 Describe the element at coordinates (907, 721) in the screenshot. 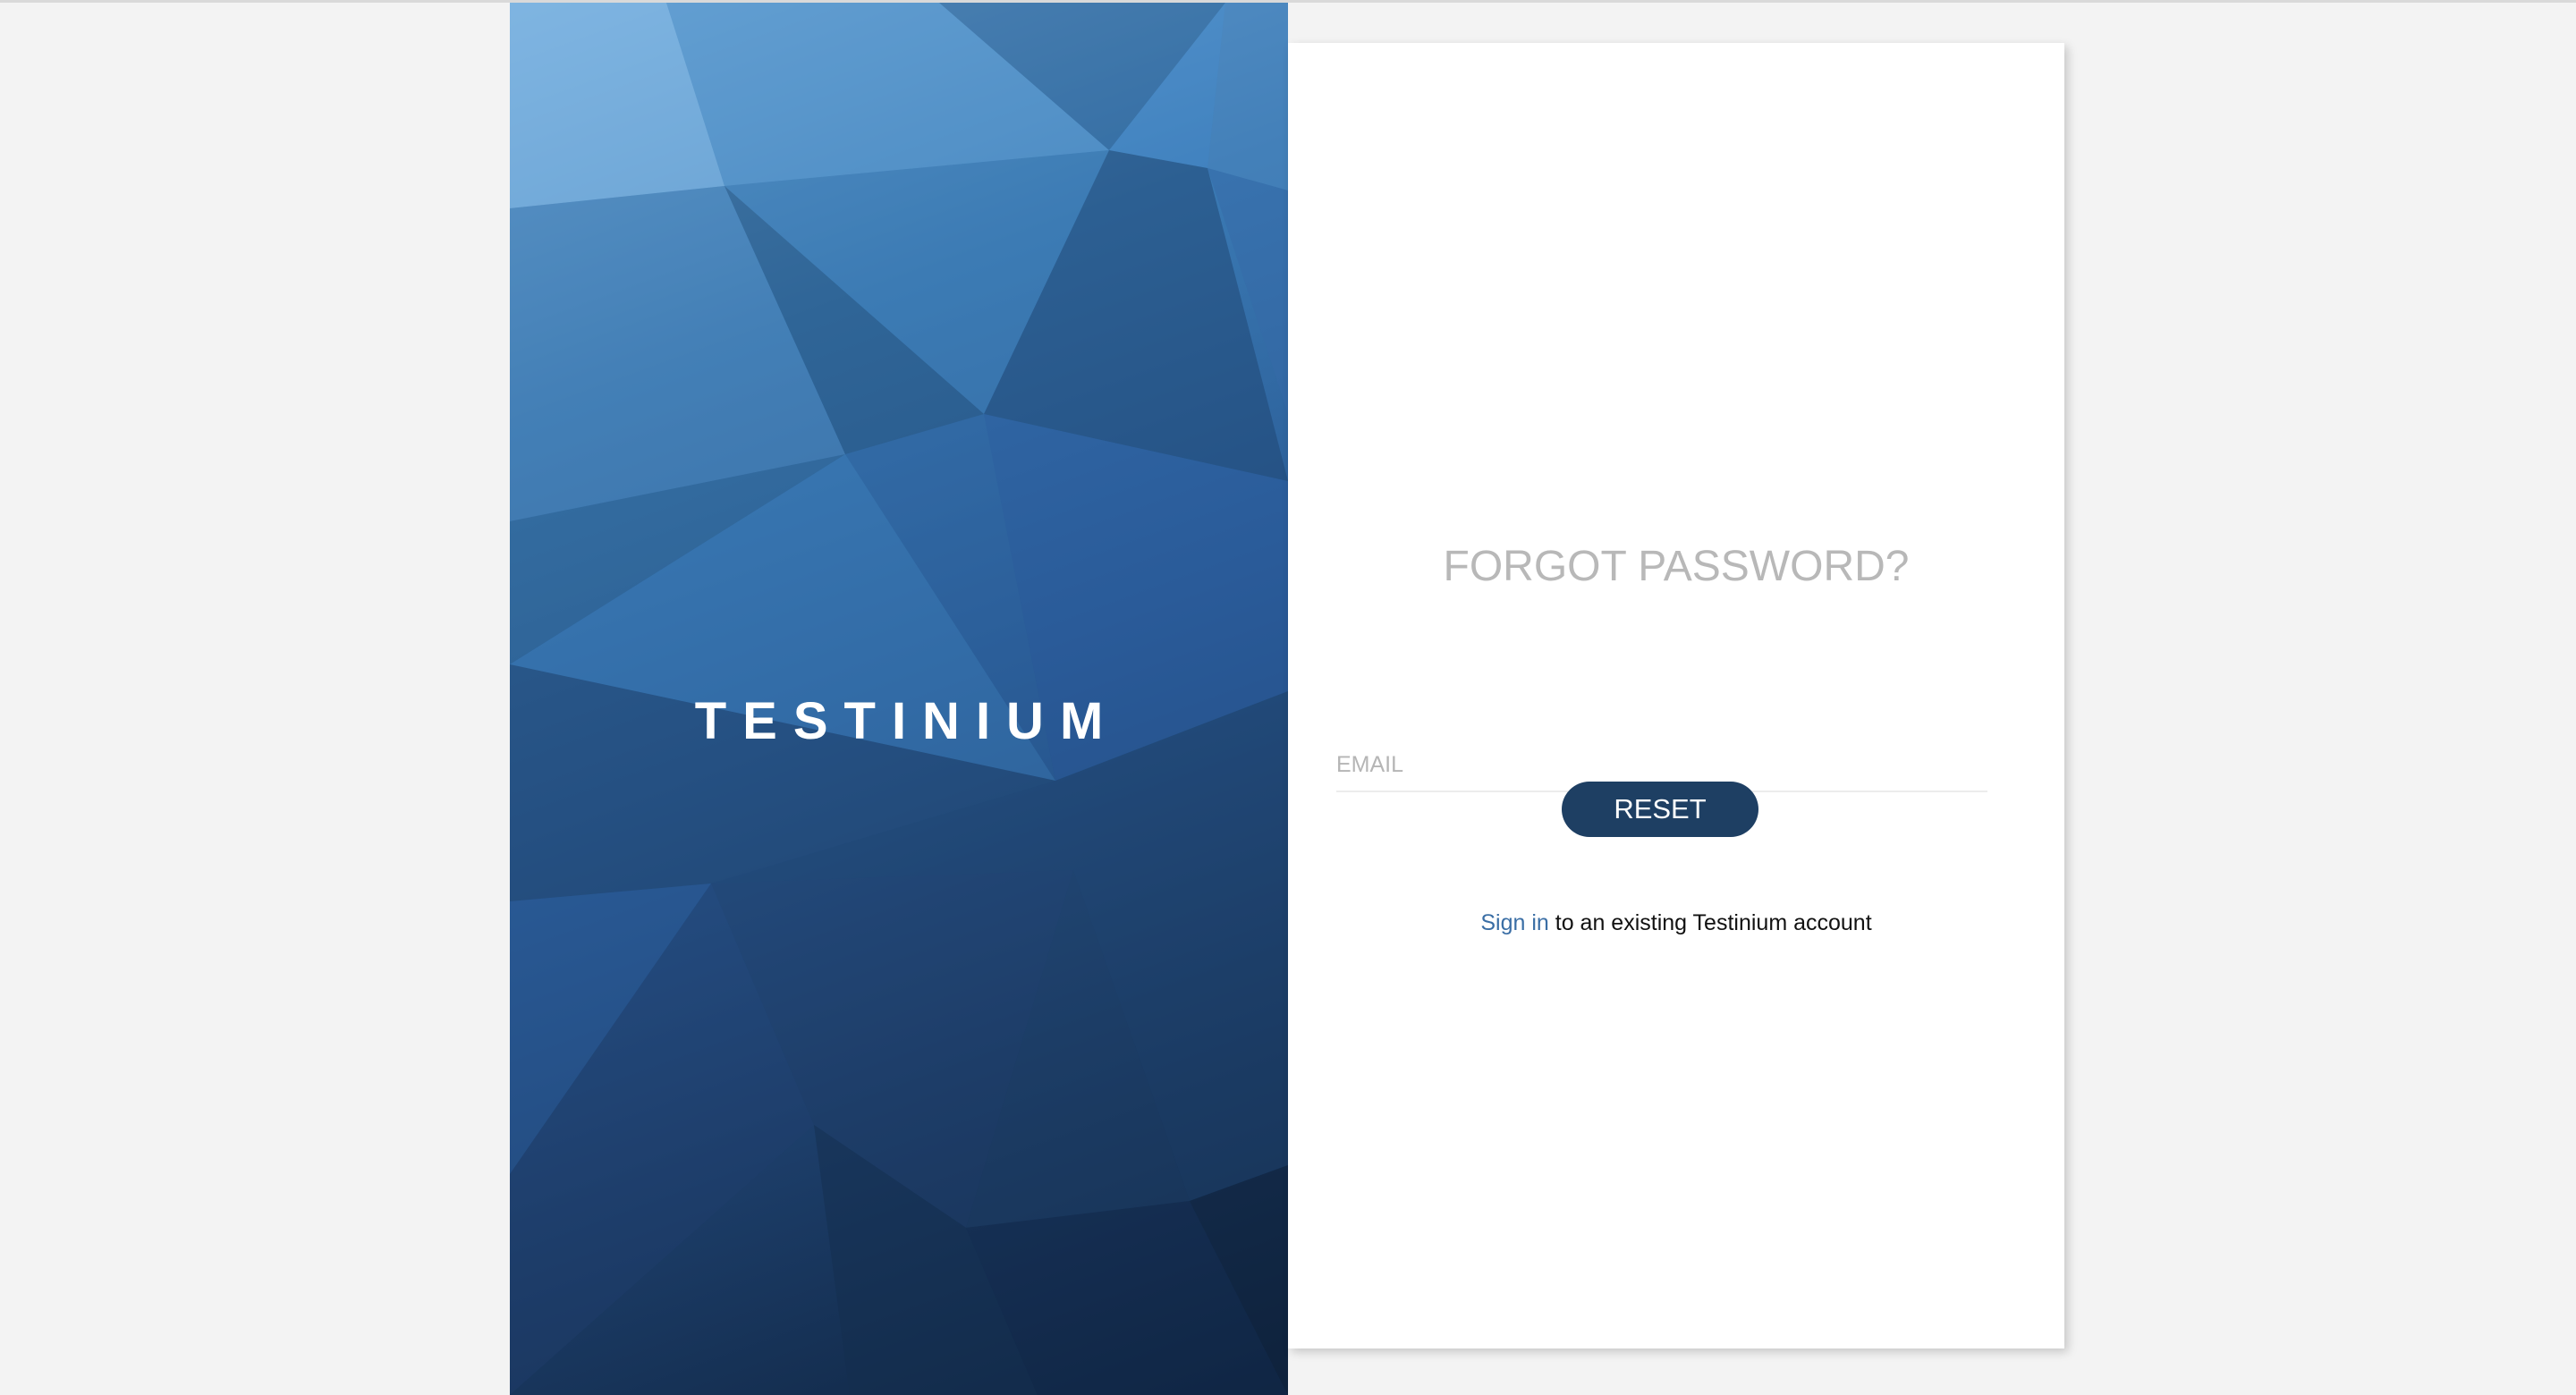

I see `brand-logo-text: TESTINIUM` at that location.